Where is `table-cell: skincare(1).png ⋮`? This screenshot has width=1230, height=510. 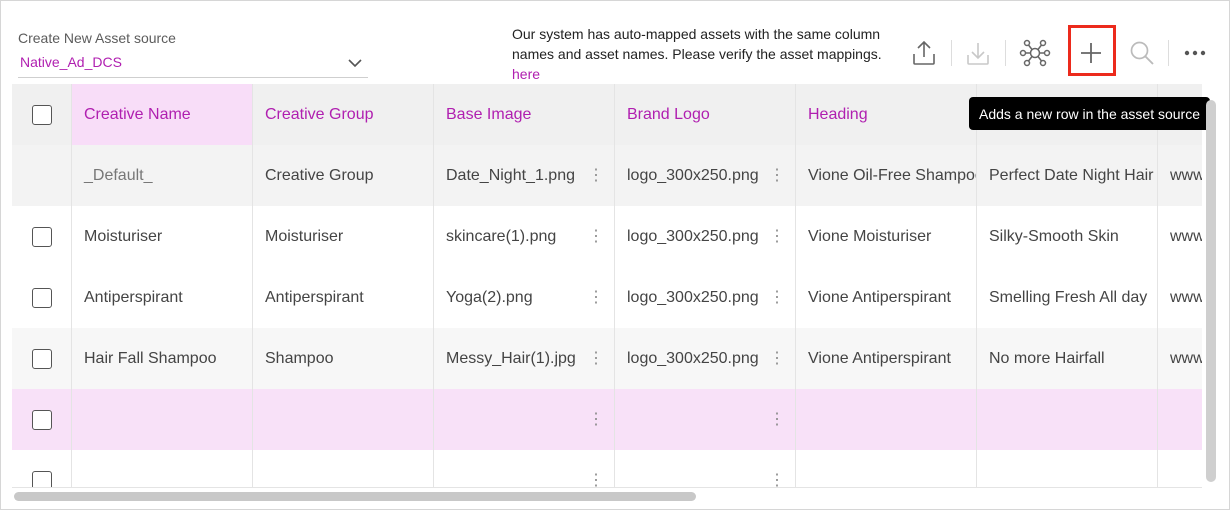 table-cell: skincare(1).png ⋮ is located at coordinates (524, 236).